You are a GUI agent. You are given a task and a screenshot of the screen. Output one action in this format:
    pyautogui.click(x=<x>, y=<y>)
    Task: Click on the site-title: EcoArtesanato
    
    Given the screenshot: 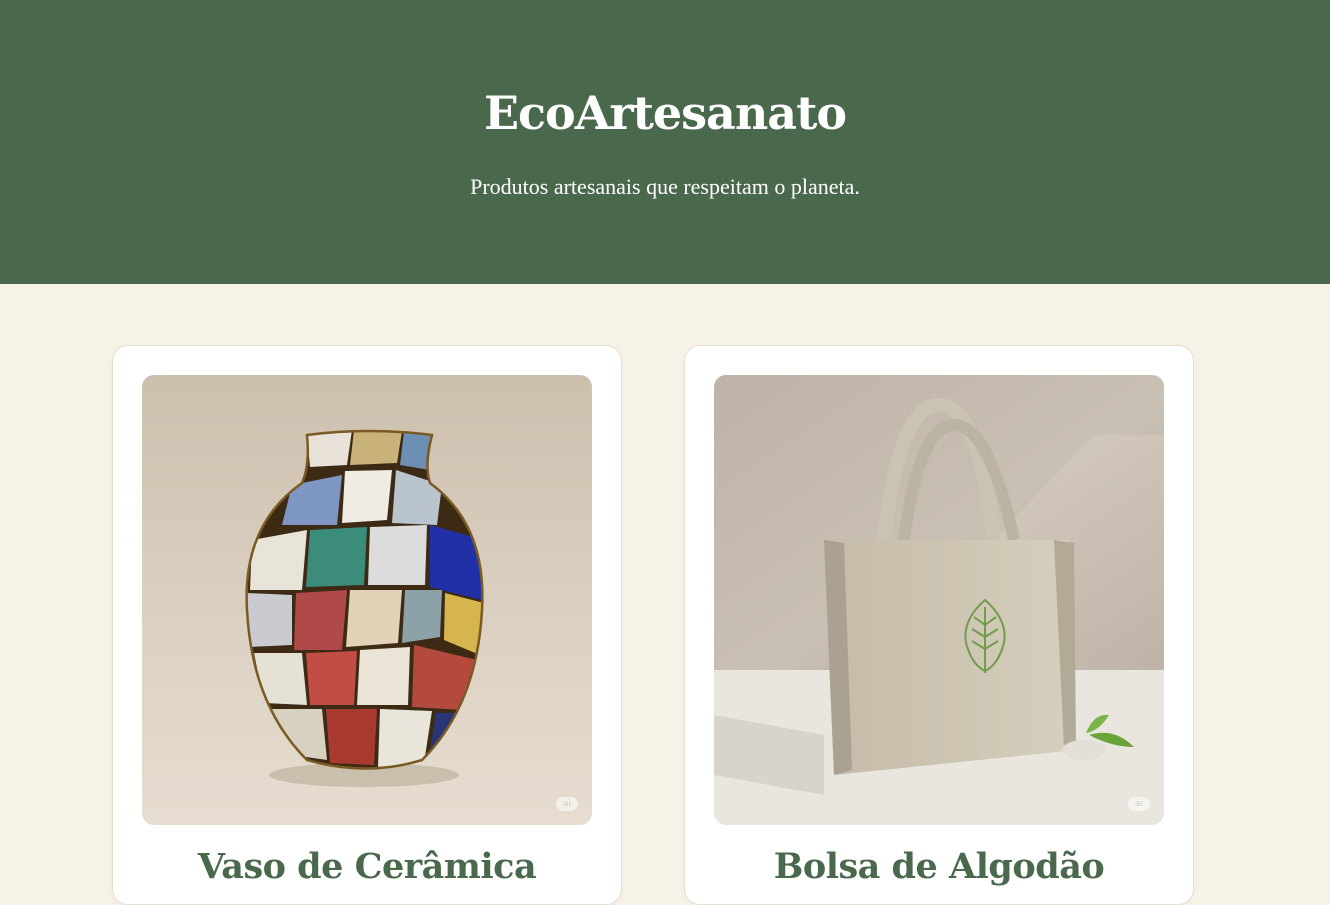 What is the action you would take?
    pyautogui.click(x=665, y=113)
    